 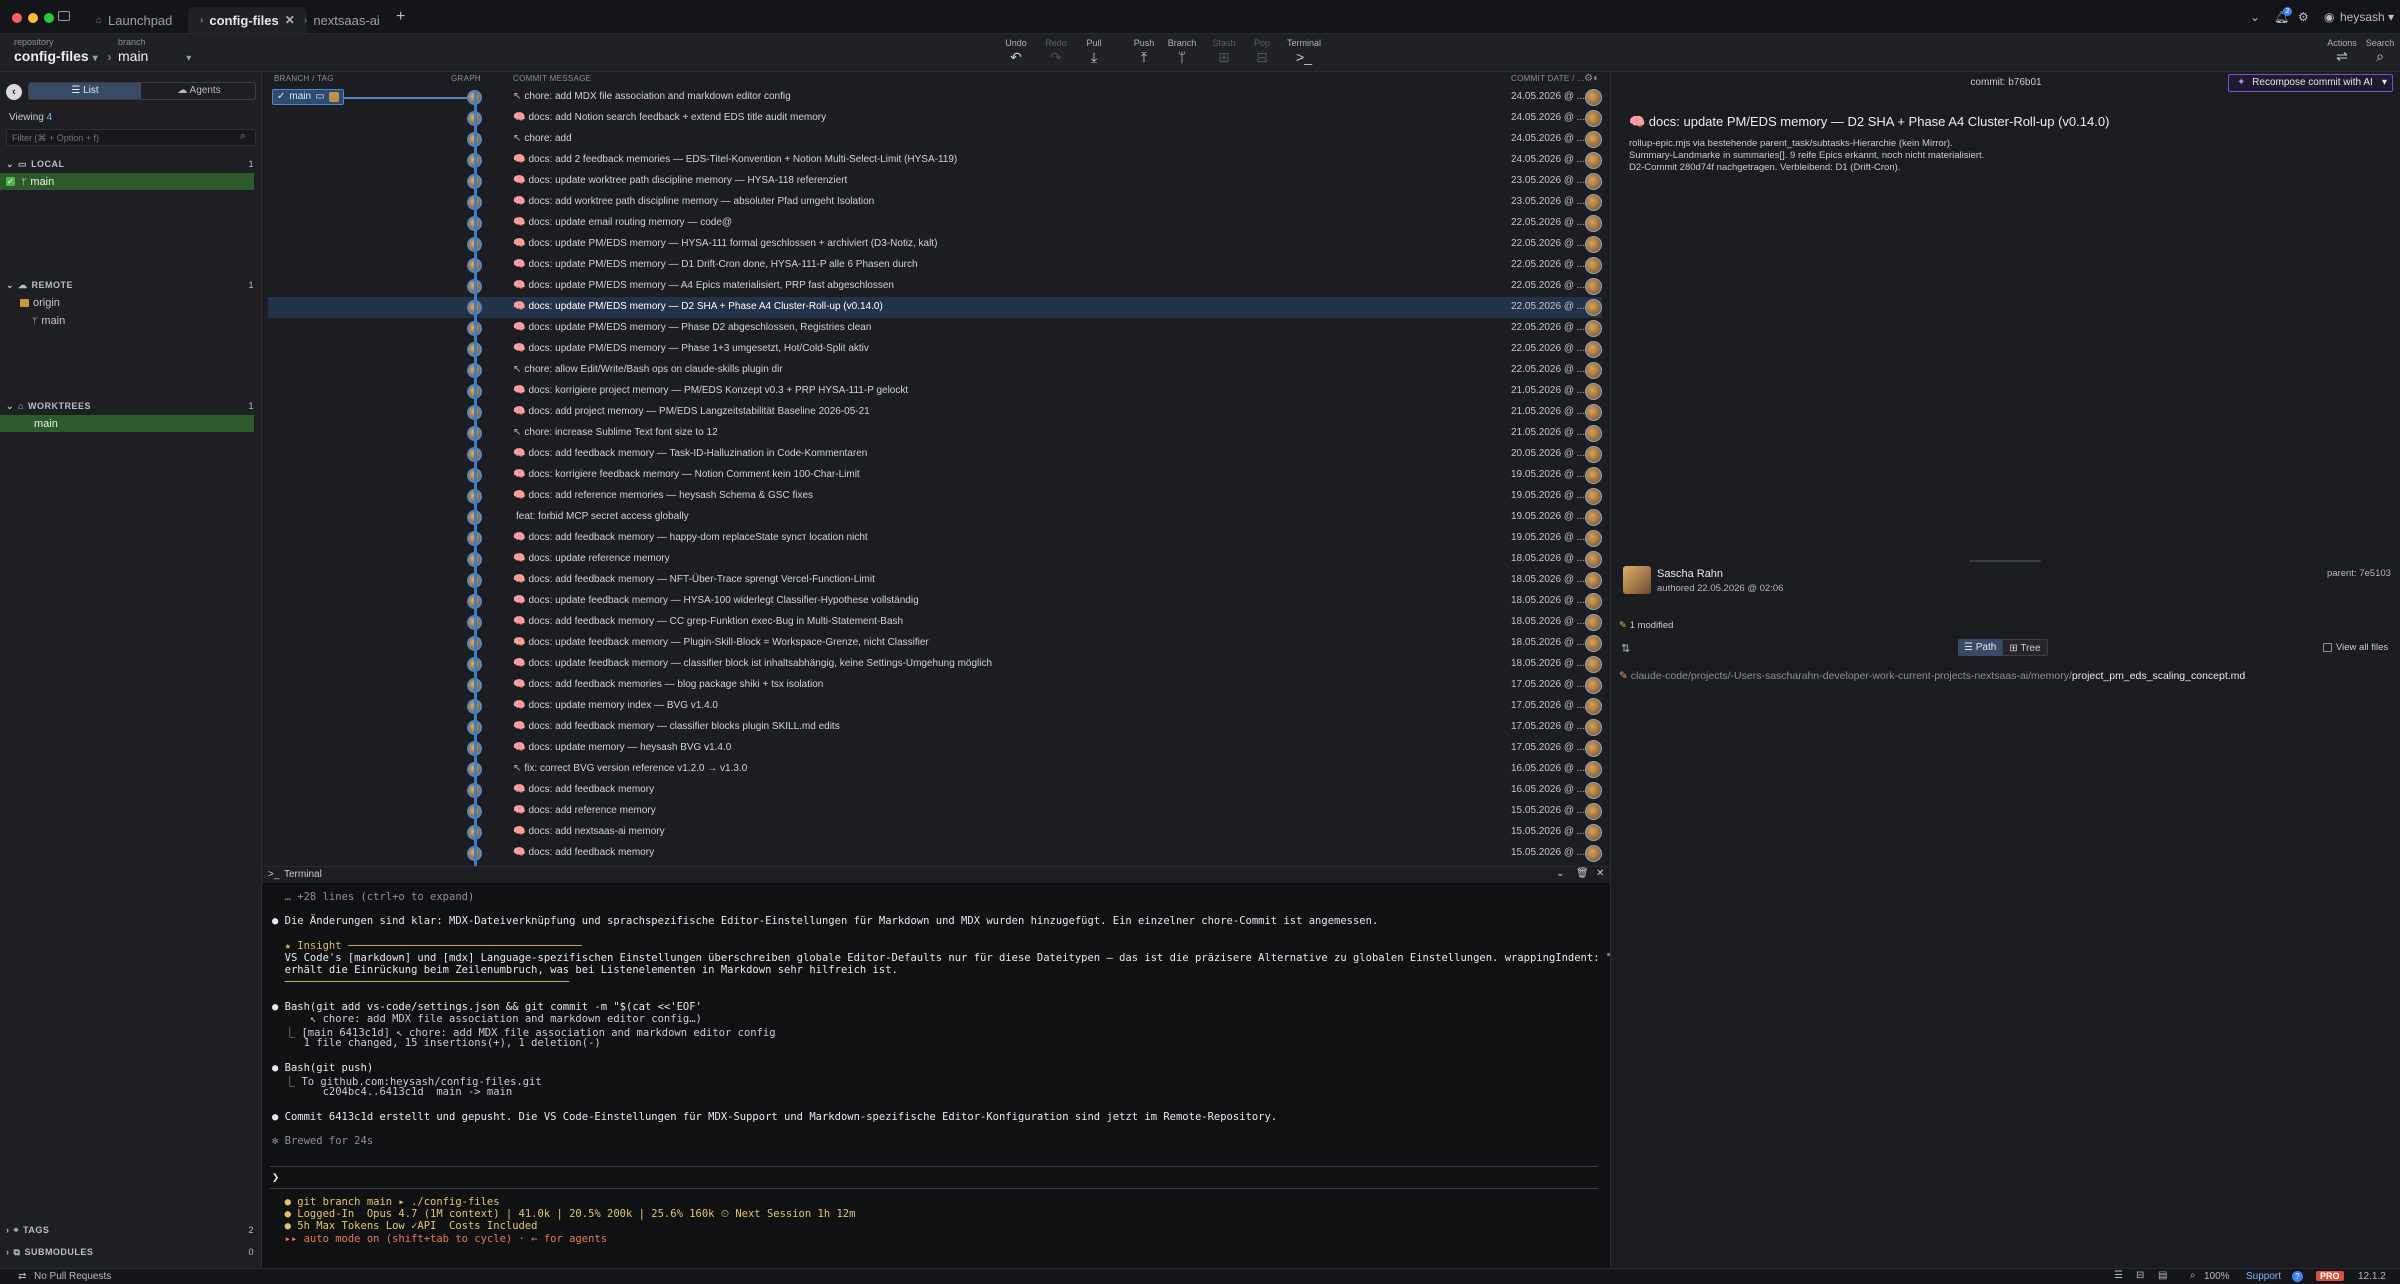 I want to click on help-icon: ?, so click(x=2297, y=1276).